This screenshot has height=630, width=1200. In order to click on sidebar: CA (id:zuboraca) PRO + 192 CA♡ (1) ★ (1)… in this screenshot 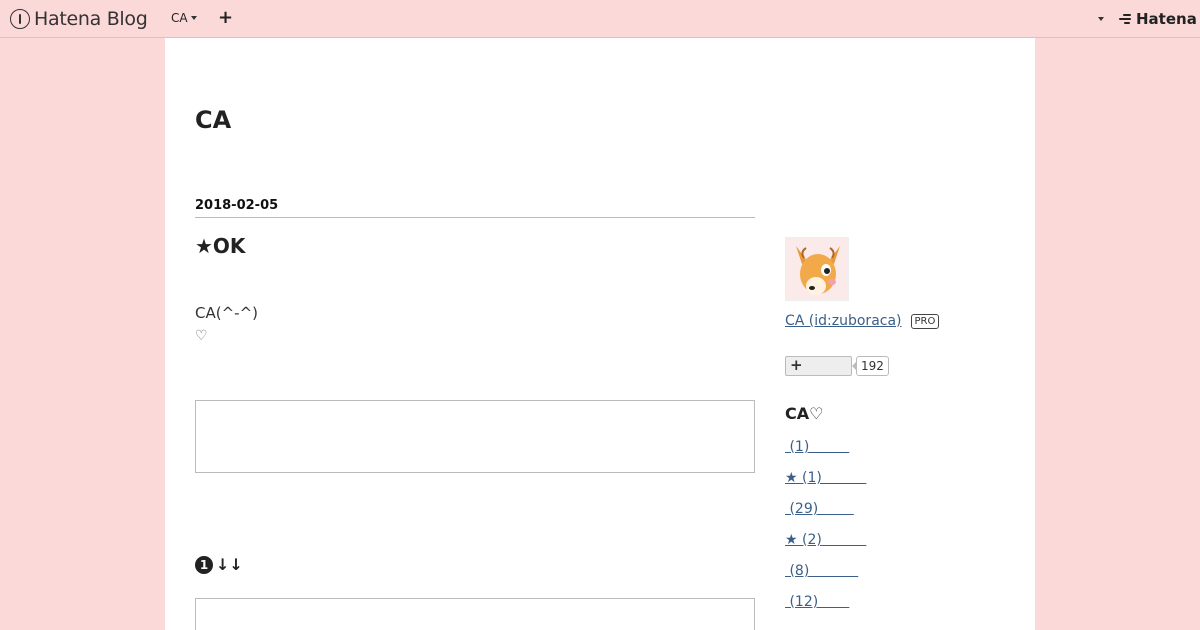, I will do `click(895, 431)`.